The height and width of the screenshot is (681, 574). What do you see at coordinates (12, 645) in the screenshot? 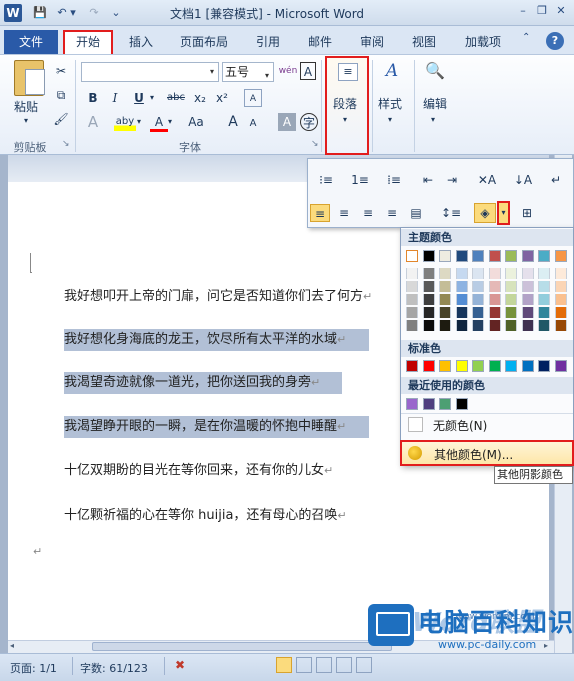
I see `scroll-left-icon: ◂` at bounding box center [12, 645].